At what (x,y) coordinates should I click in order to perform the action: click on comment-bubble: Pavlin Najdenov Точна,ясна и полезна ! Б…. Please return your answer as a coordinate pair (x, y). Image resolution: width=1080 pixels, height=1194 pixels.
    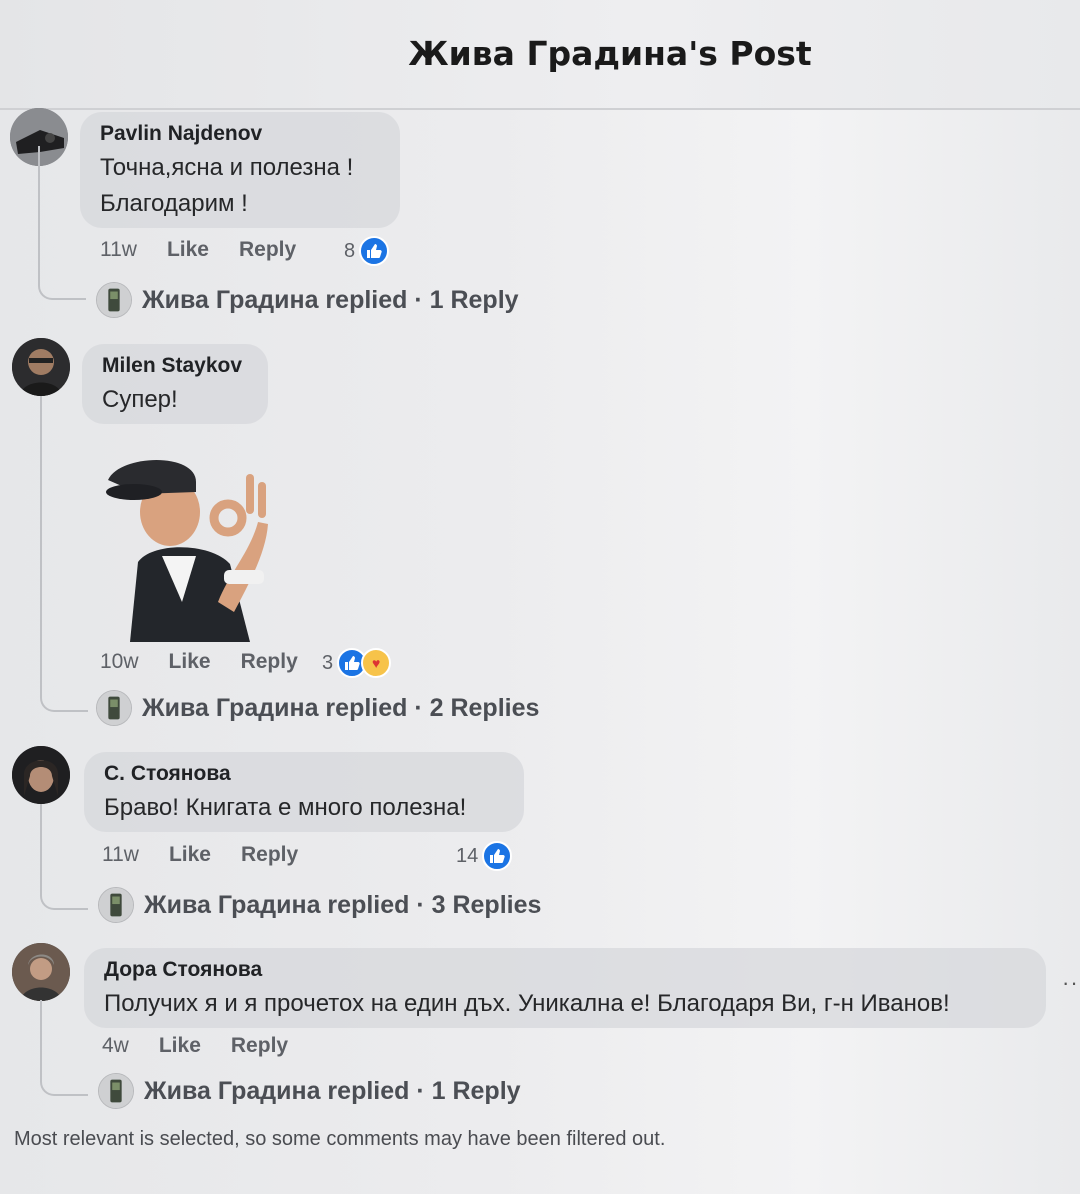
    Looking at the image, I should click on (240, 170).